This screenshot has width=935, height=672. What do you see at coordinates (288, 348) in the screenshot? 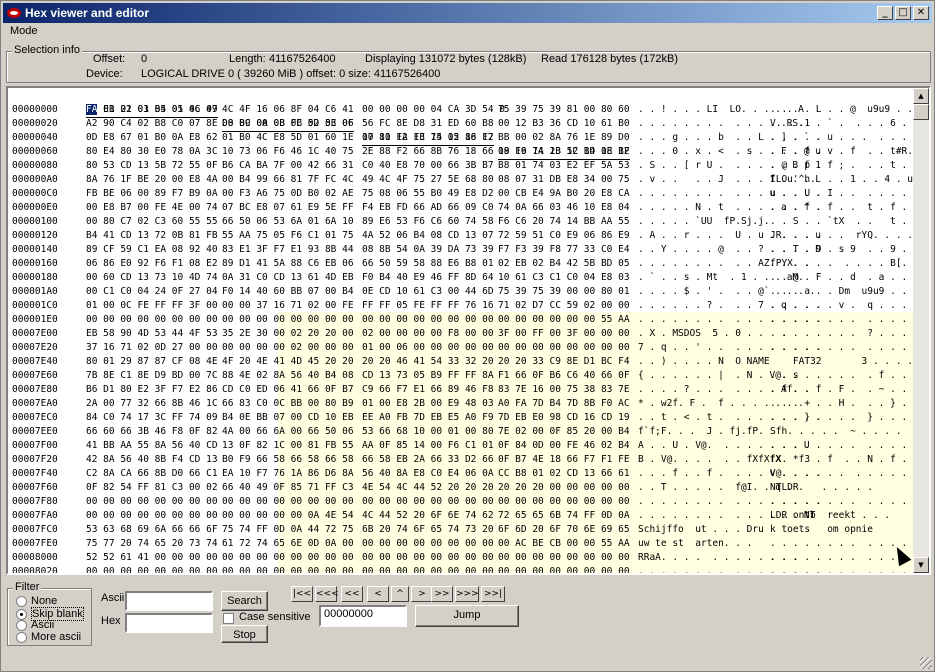
I see `hex-bytes-2: 00 00 00 00 02 00 00 00` at bounding box center [288, 348].